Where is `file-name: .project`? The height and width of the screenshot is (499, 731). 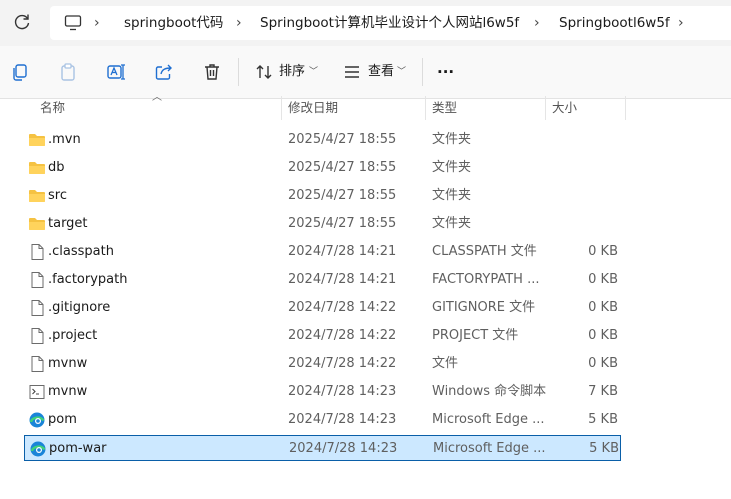 file-name: .project is located at coordinates (73, 335).